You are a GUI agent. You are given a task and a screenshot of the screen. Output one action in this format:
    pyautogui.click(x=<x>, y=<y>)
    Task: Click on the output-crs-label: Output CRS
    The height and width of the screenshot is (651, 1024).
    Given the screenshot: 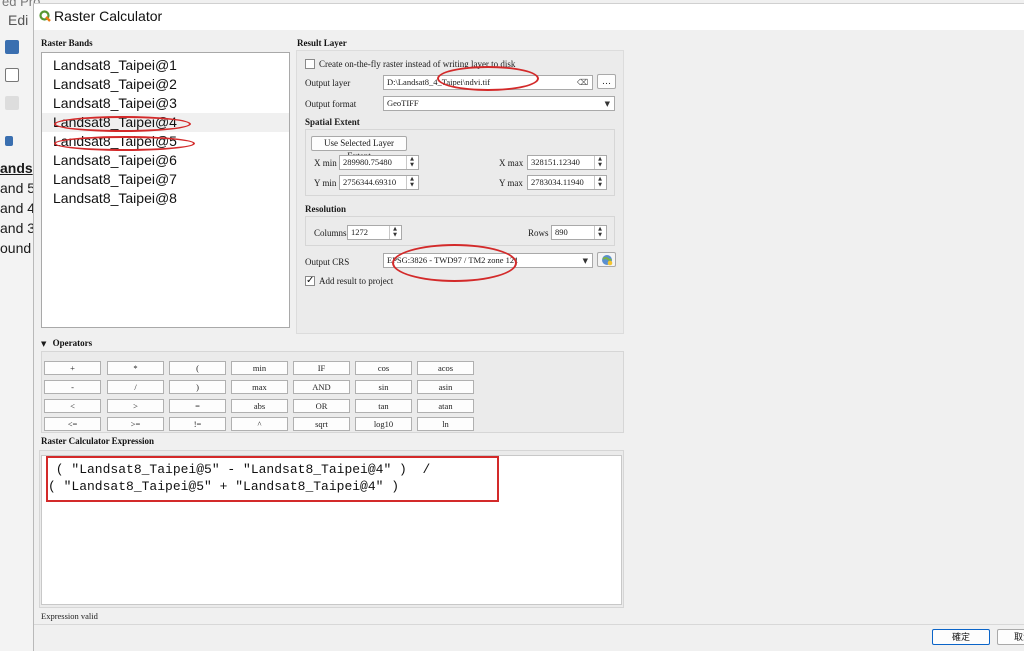 What is the action you would take?
    pyautogui.click(x=327, y=262)
    